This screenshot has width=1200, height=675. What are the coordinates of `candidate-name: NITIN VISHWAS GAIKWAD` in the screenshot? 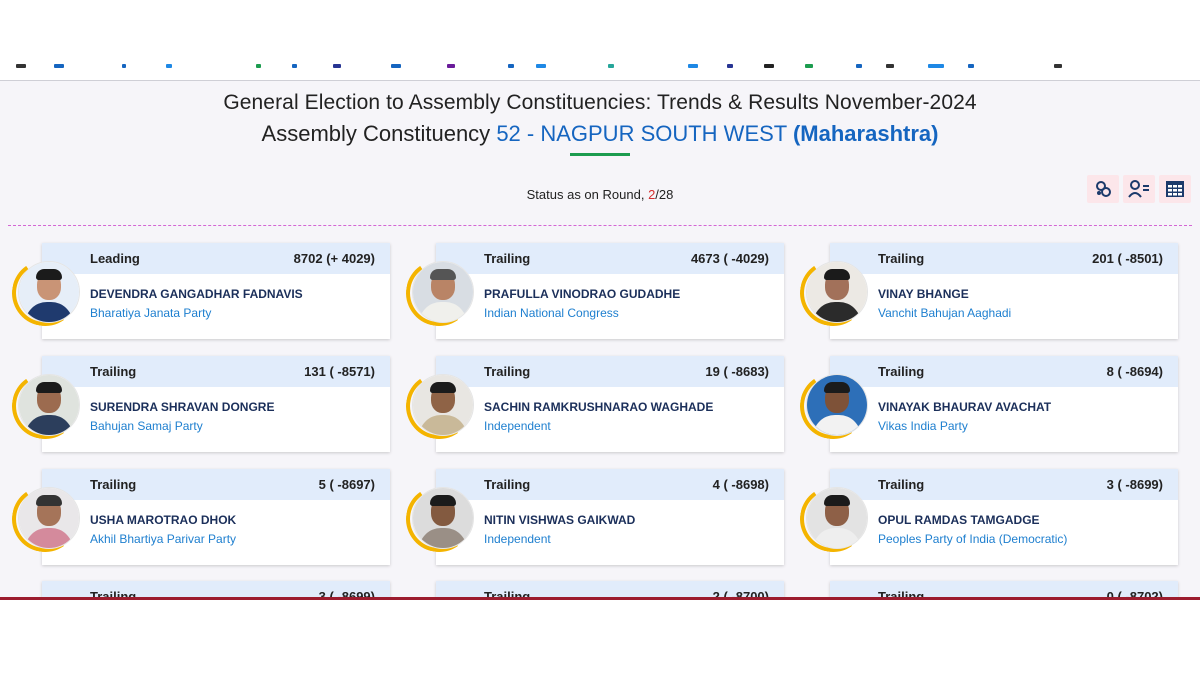 It's located at (560, 520).